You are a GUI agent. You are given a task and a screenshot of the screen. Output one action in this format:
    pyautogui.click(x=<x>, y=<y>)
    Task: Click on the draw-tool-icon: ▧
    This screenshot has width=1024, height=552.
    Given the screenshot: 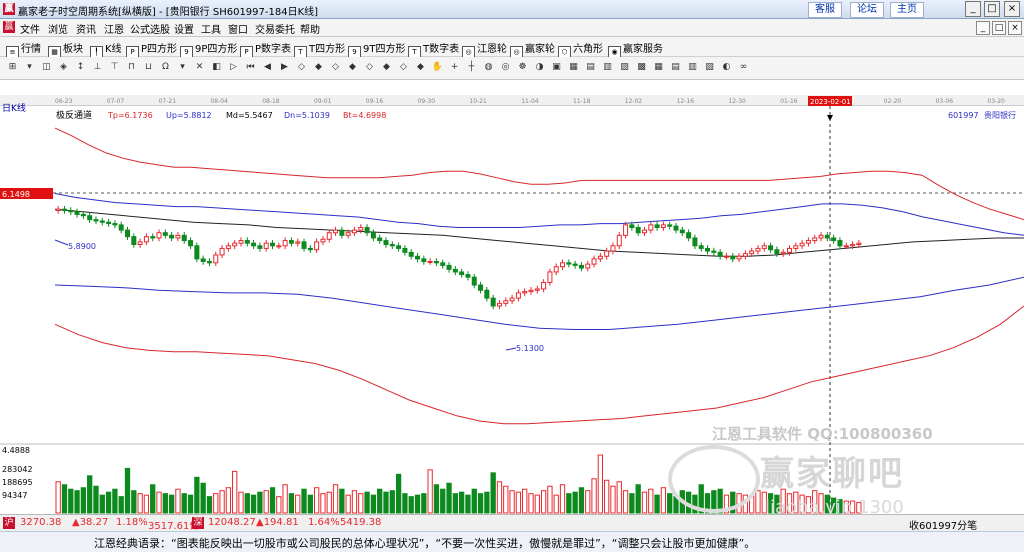 What is the action you would take?
    pyautogui.click(x=709, y=67)
    